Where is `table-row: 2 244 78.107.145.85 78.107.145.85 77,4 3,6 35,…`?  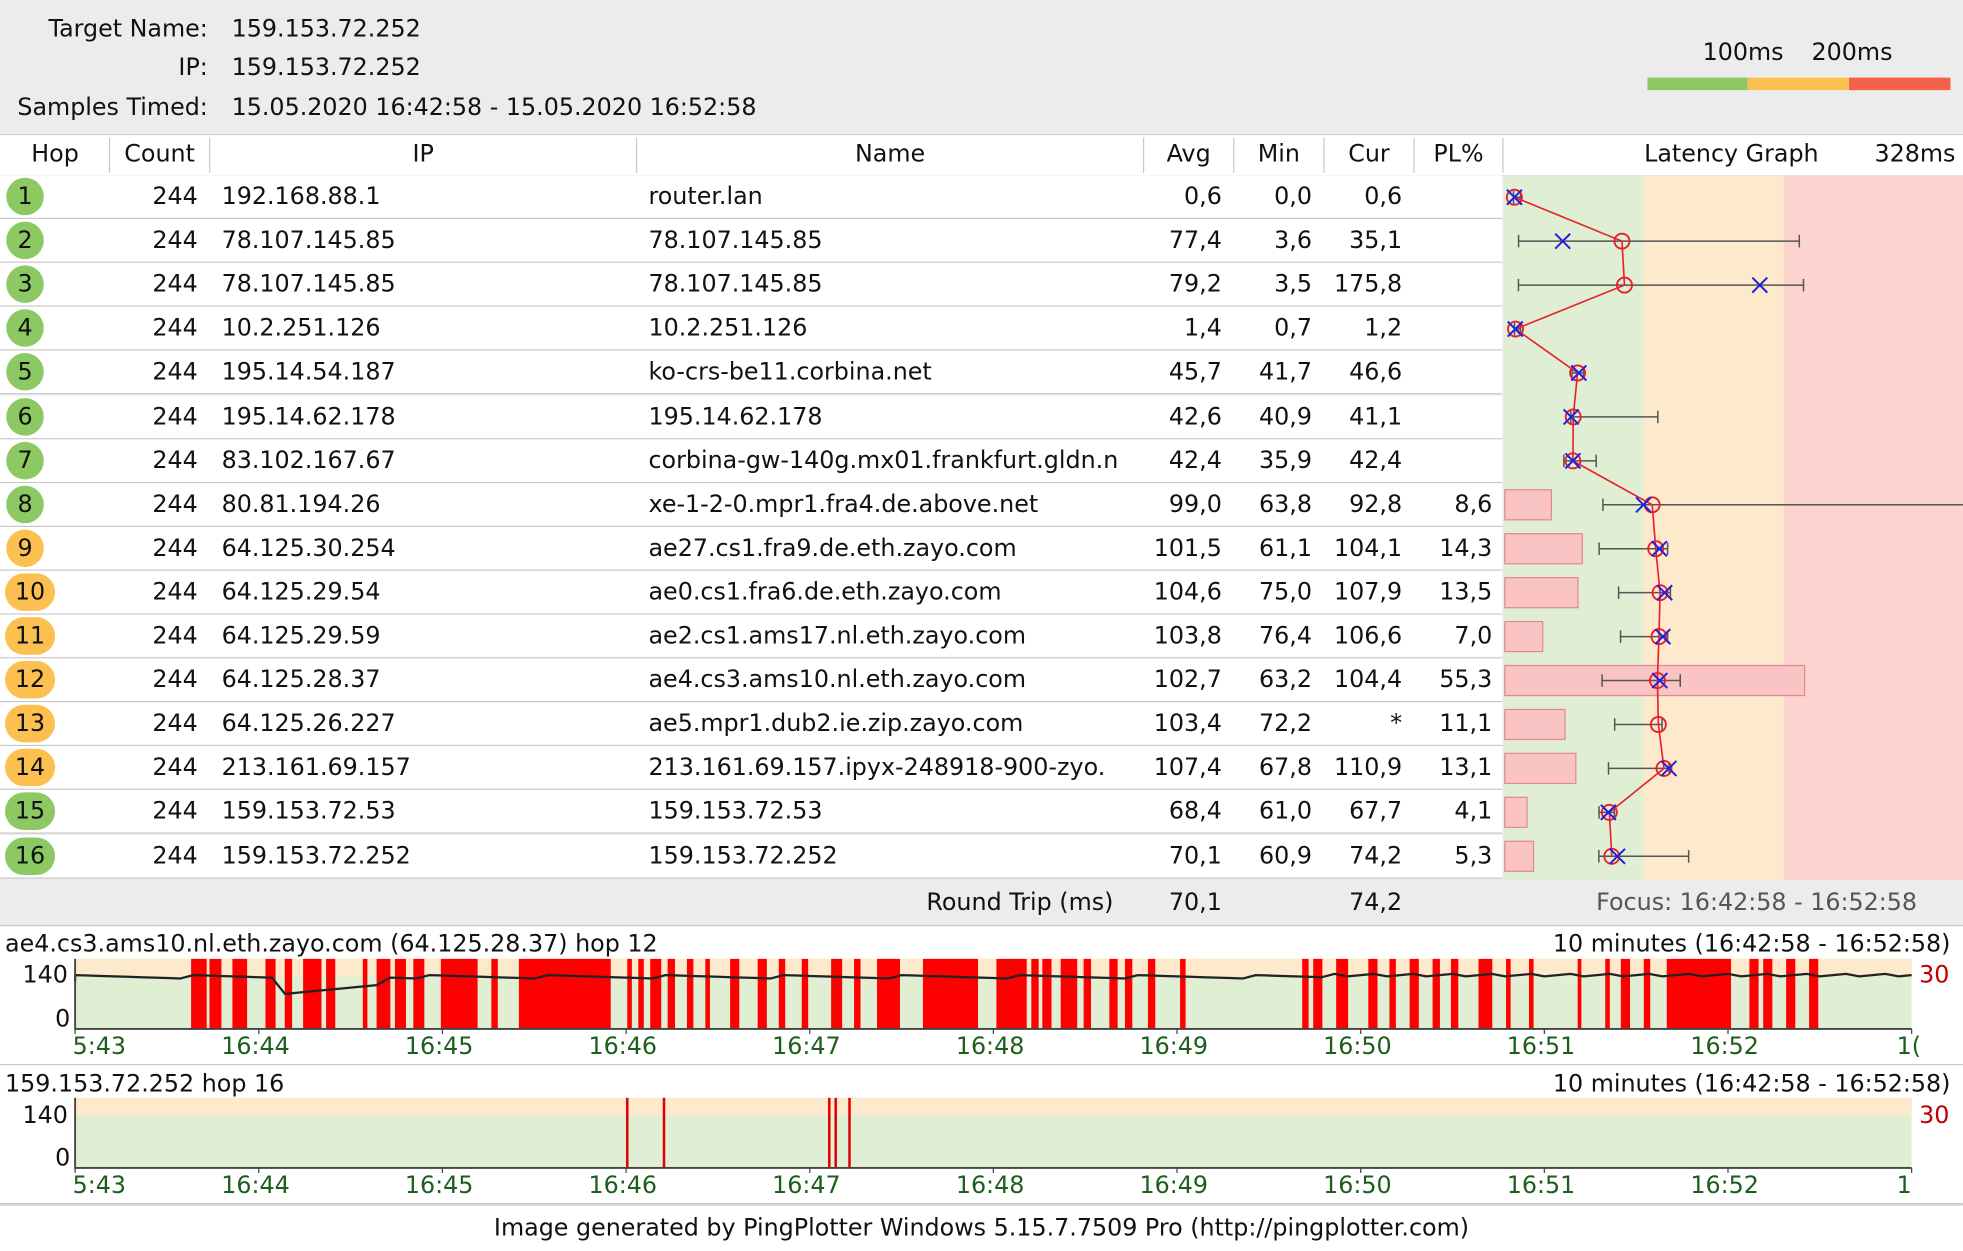 table-row: 2 244 78.107.145.85 78.107.145.85 77,4 3,6 35,… is located at coordinates (751, 241).